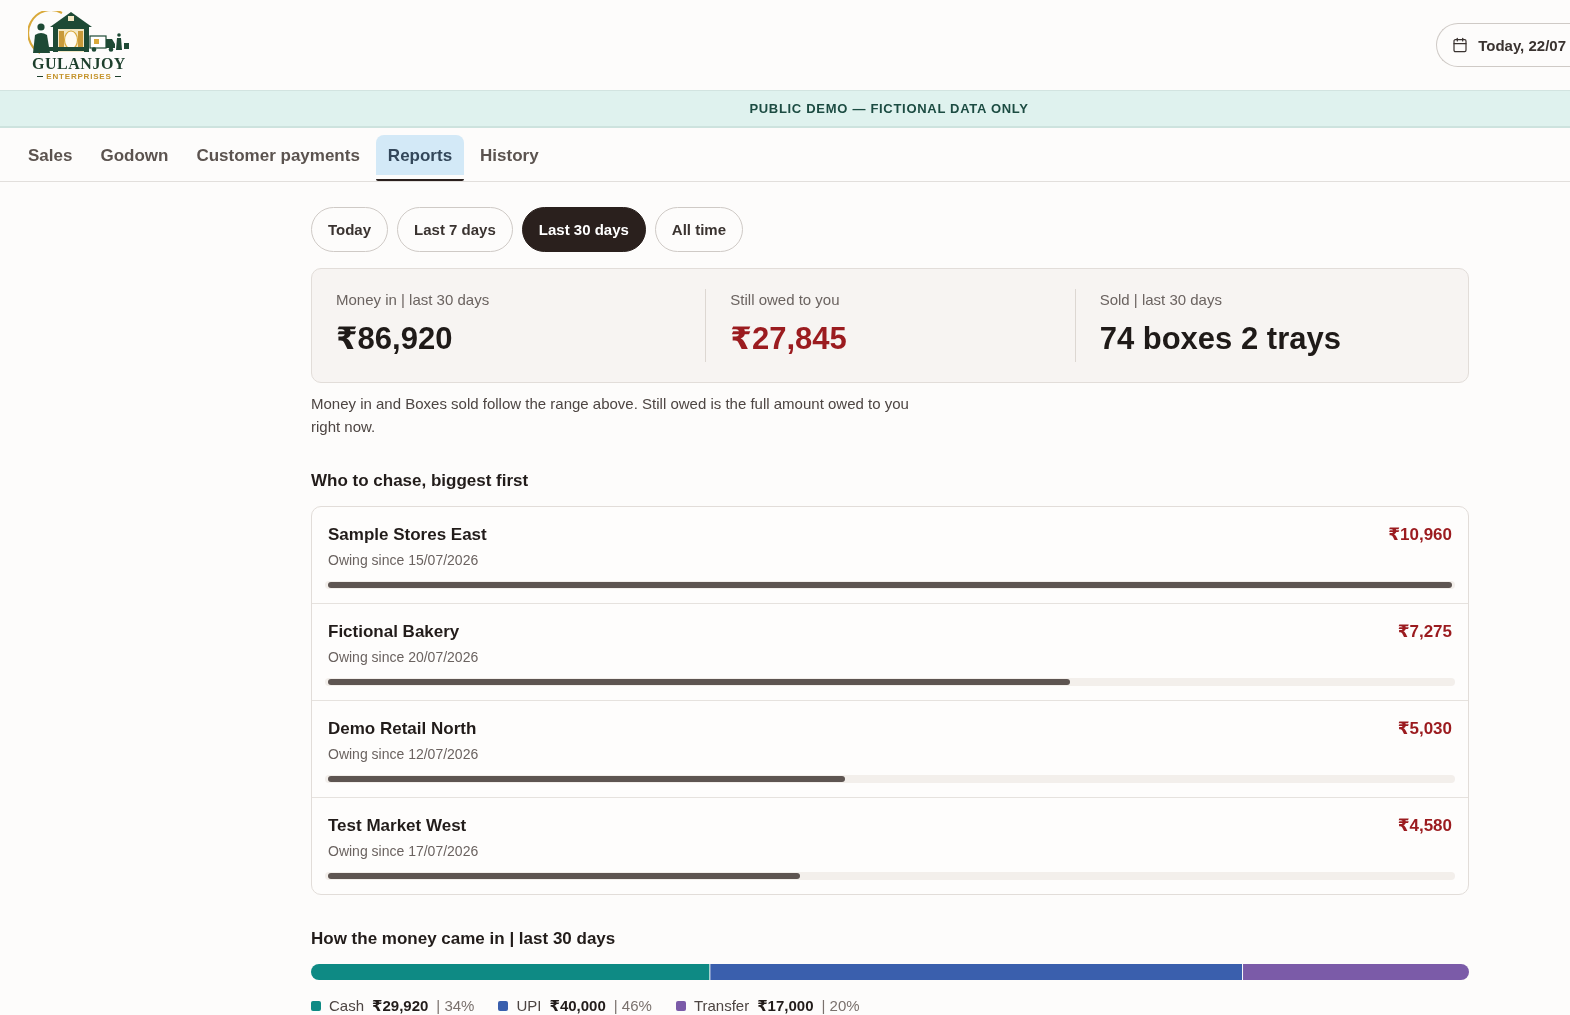 This screenshot has height=1015, width=1570. Describe the element at coordinates (455, 229) in the screenshot. I see `range-button: Last 7 days` at that location.